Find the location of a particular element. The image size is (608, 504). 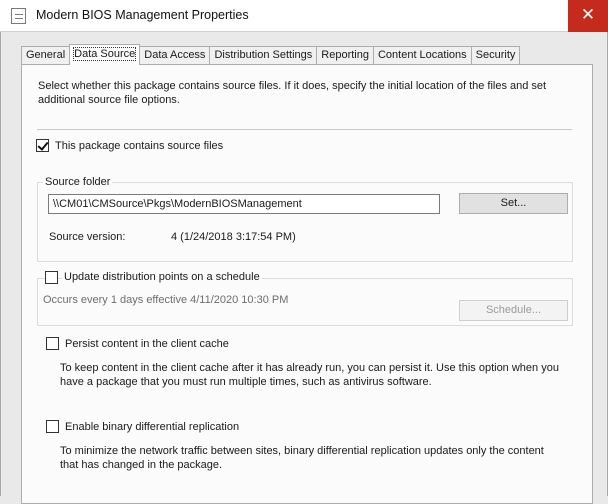

tab-reporting: Reporting is located at coordinates (345, 55).